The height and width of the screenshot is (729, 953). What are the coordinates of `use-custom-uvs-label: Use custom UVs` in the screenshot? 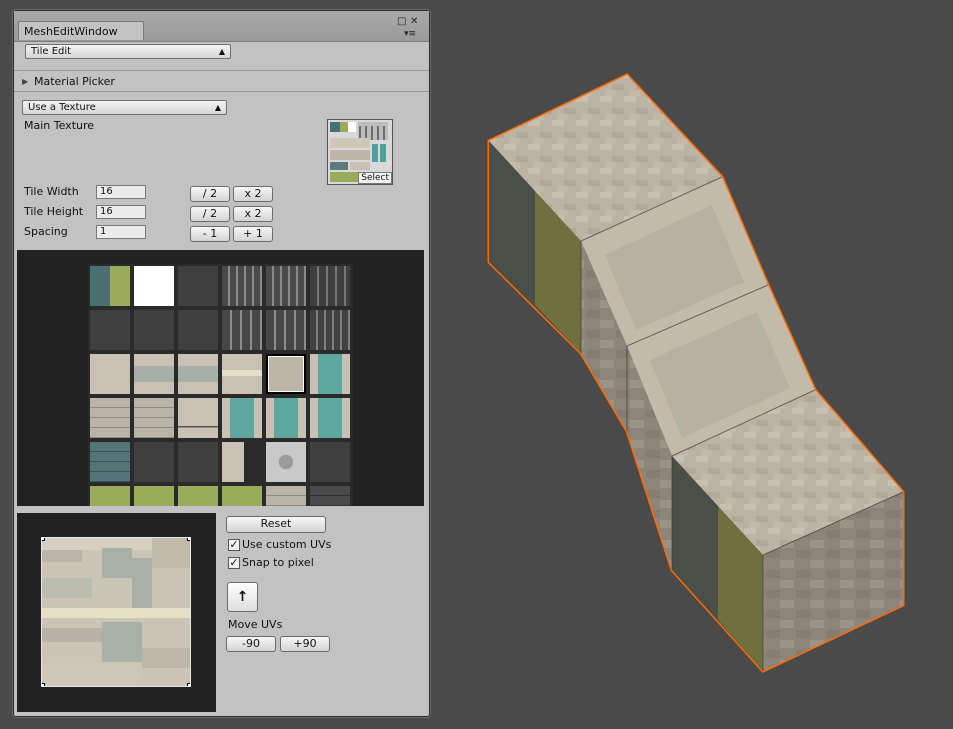 It's located at (287, 544).